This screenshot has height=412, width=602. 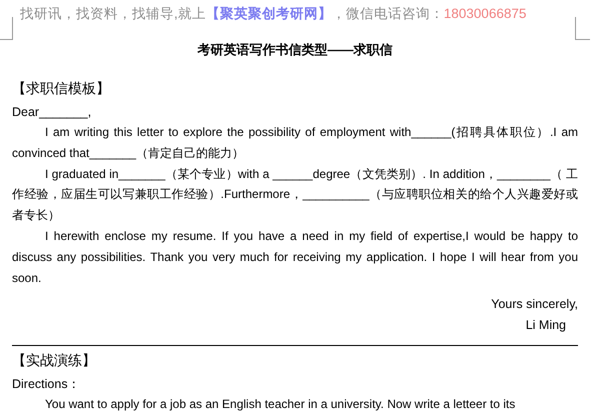 I want to click on text-line: Directions：, so click(x=46, y=384).